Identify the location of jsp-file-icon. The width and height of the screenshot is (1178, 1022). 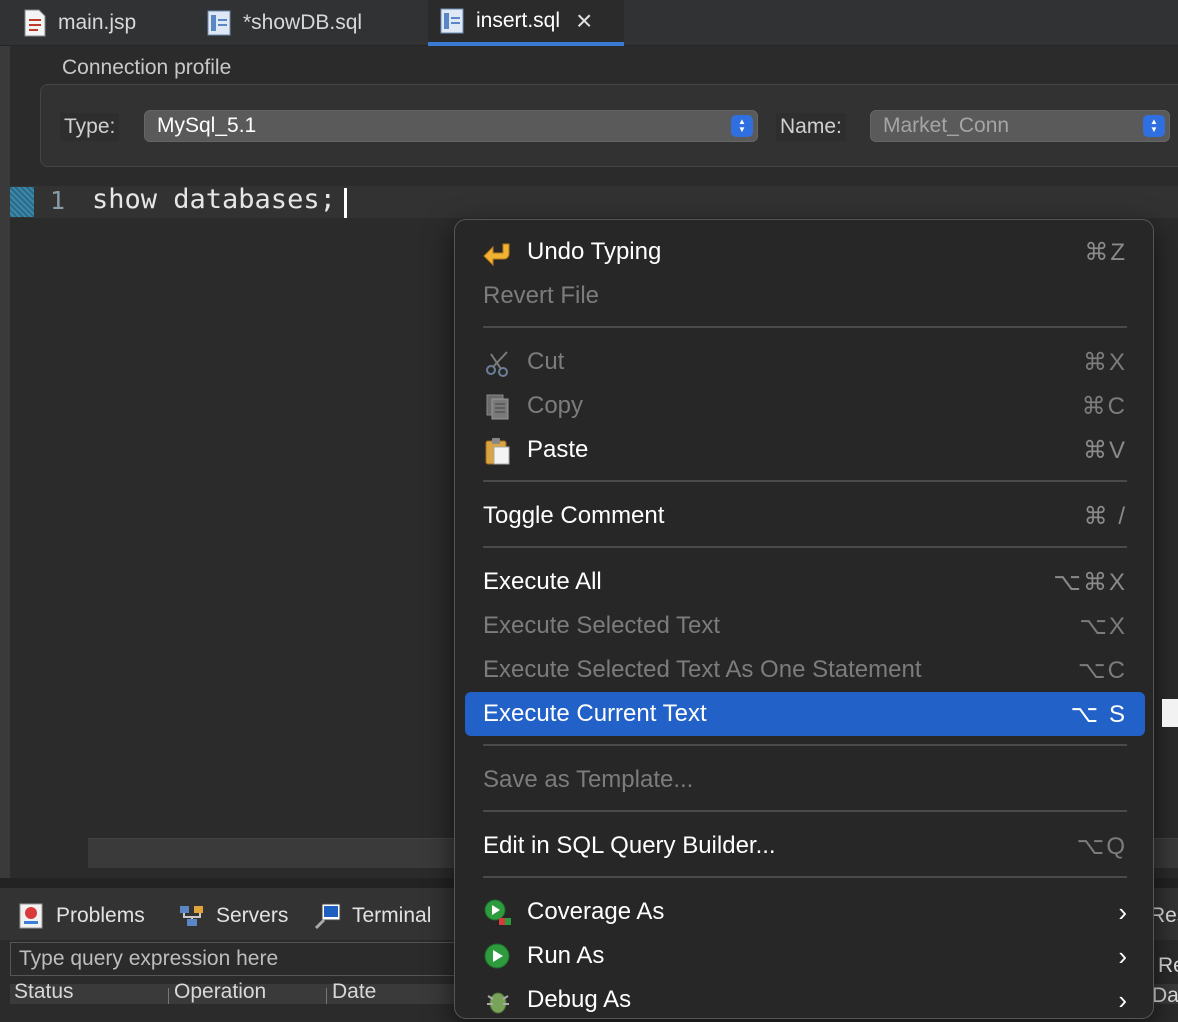
(35, 23).